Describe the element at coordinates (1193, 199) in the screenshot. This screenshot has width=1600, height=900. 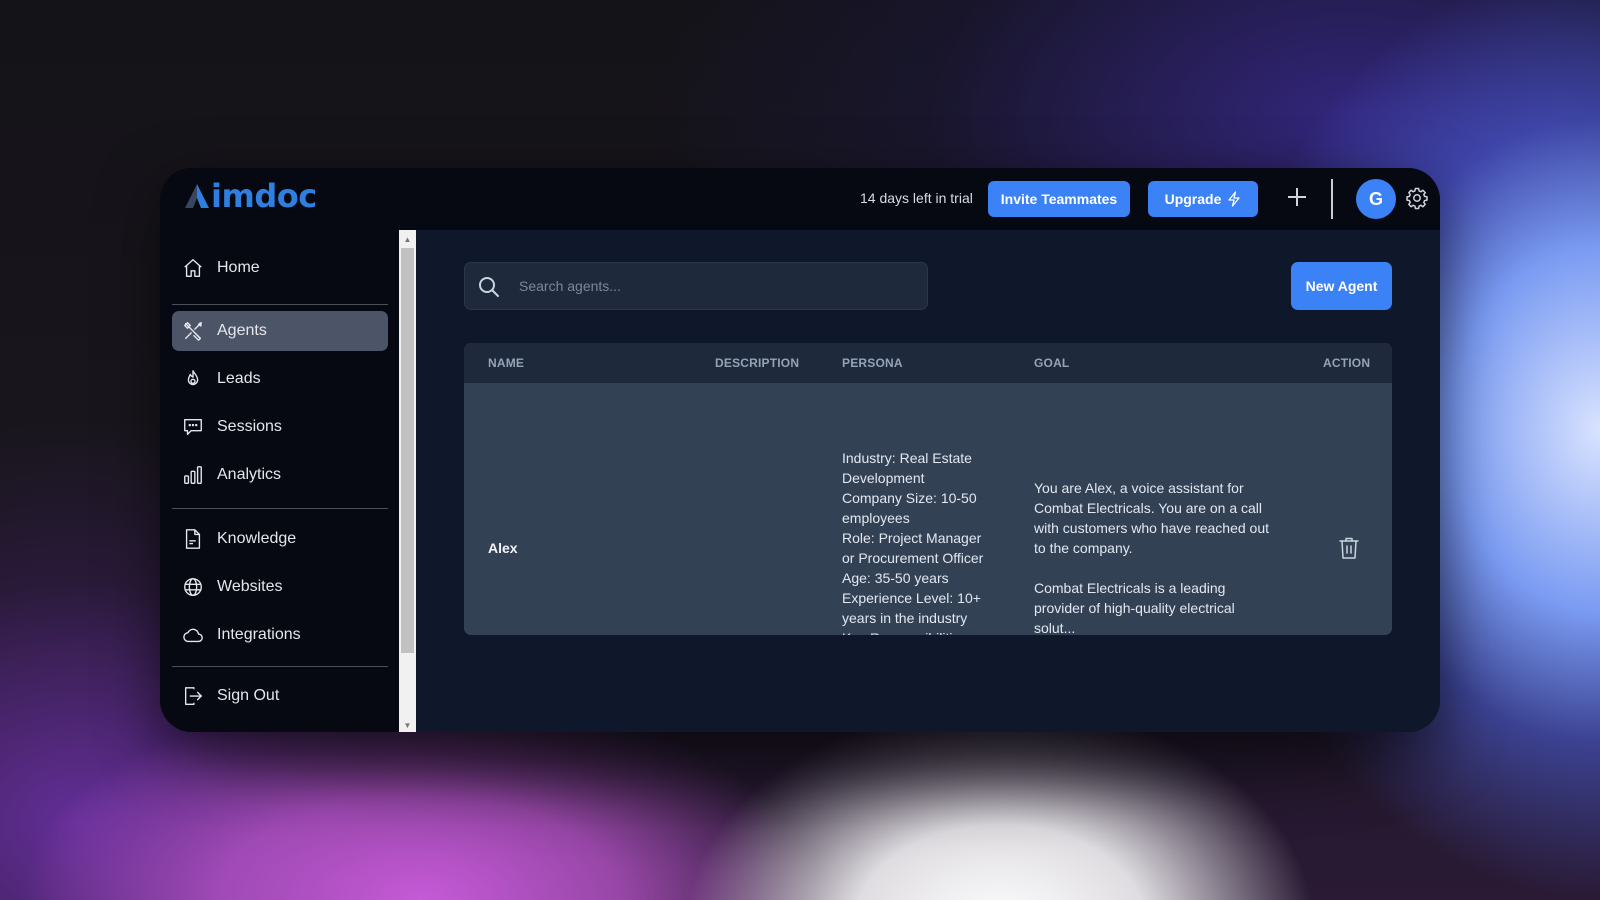
I see `upgrade-label: Upgrade` at that location.